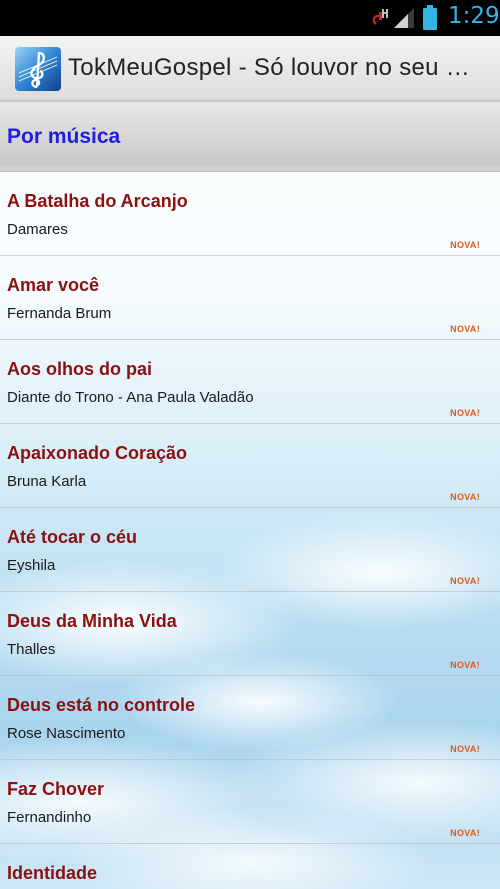 This screenshot has width=500, height=889. I want to click on song-artist: Eyshila, so click(31, 565).